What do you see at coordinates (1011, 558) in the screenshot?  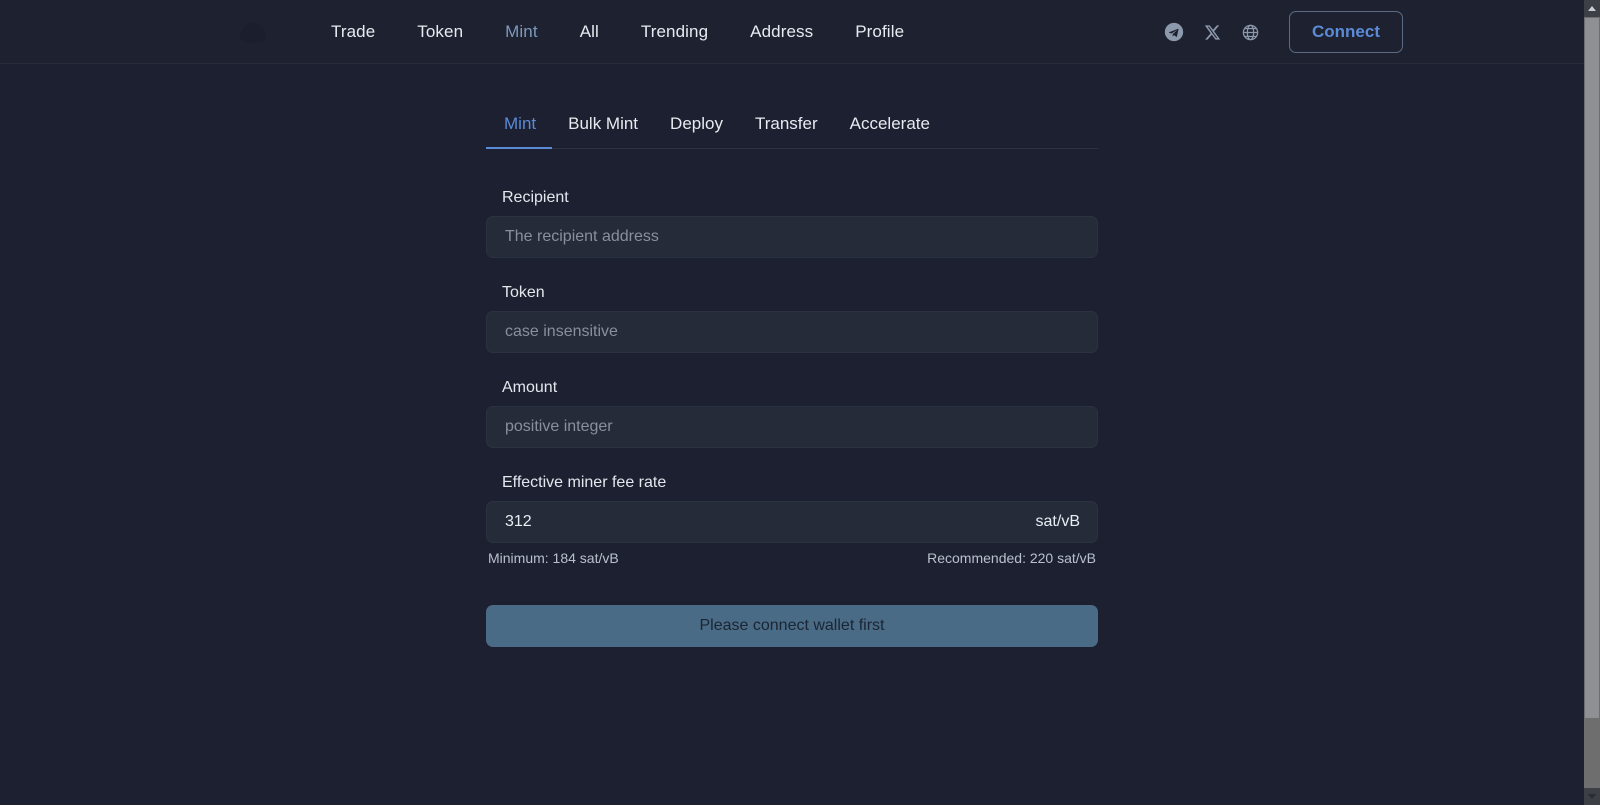 I see `fee-rate-recommended-hint: Recommended: 220 sat/vB` at bounding box center [1011, 558].